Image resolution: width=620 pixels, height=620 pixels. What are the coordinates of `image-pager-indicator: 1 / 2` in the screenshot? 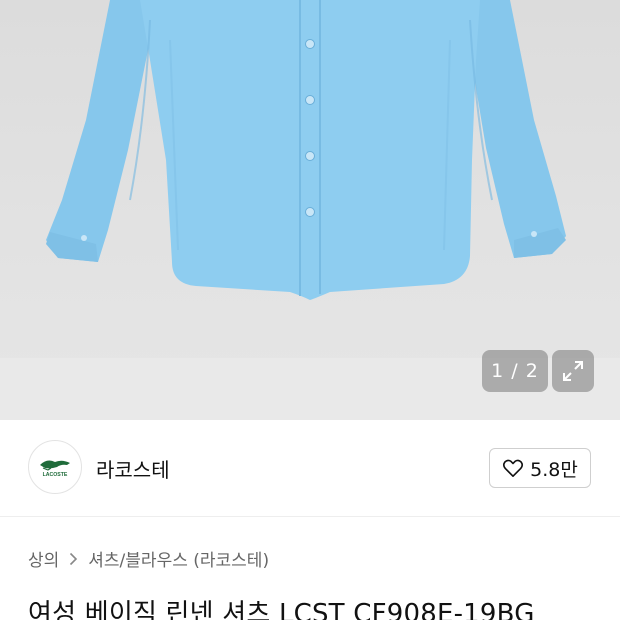 It's located at (515, 371).